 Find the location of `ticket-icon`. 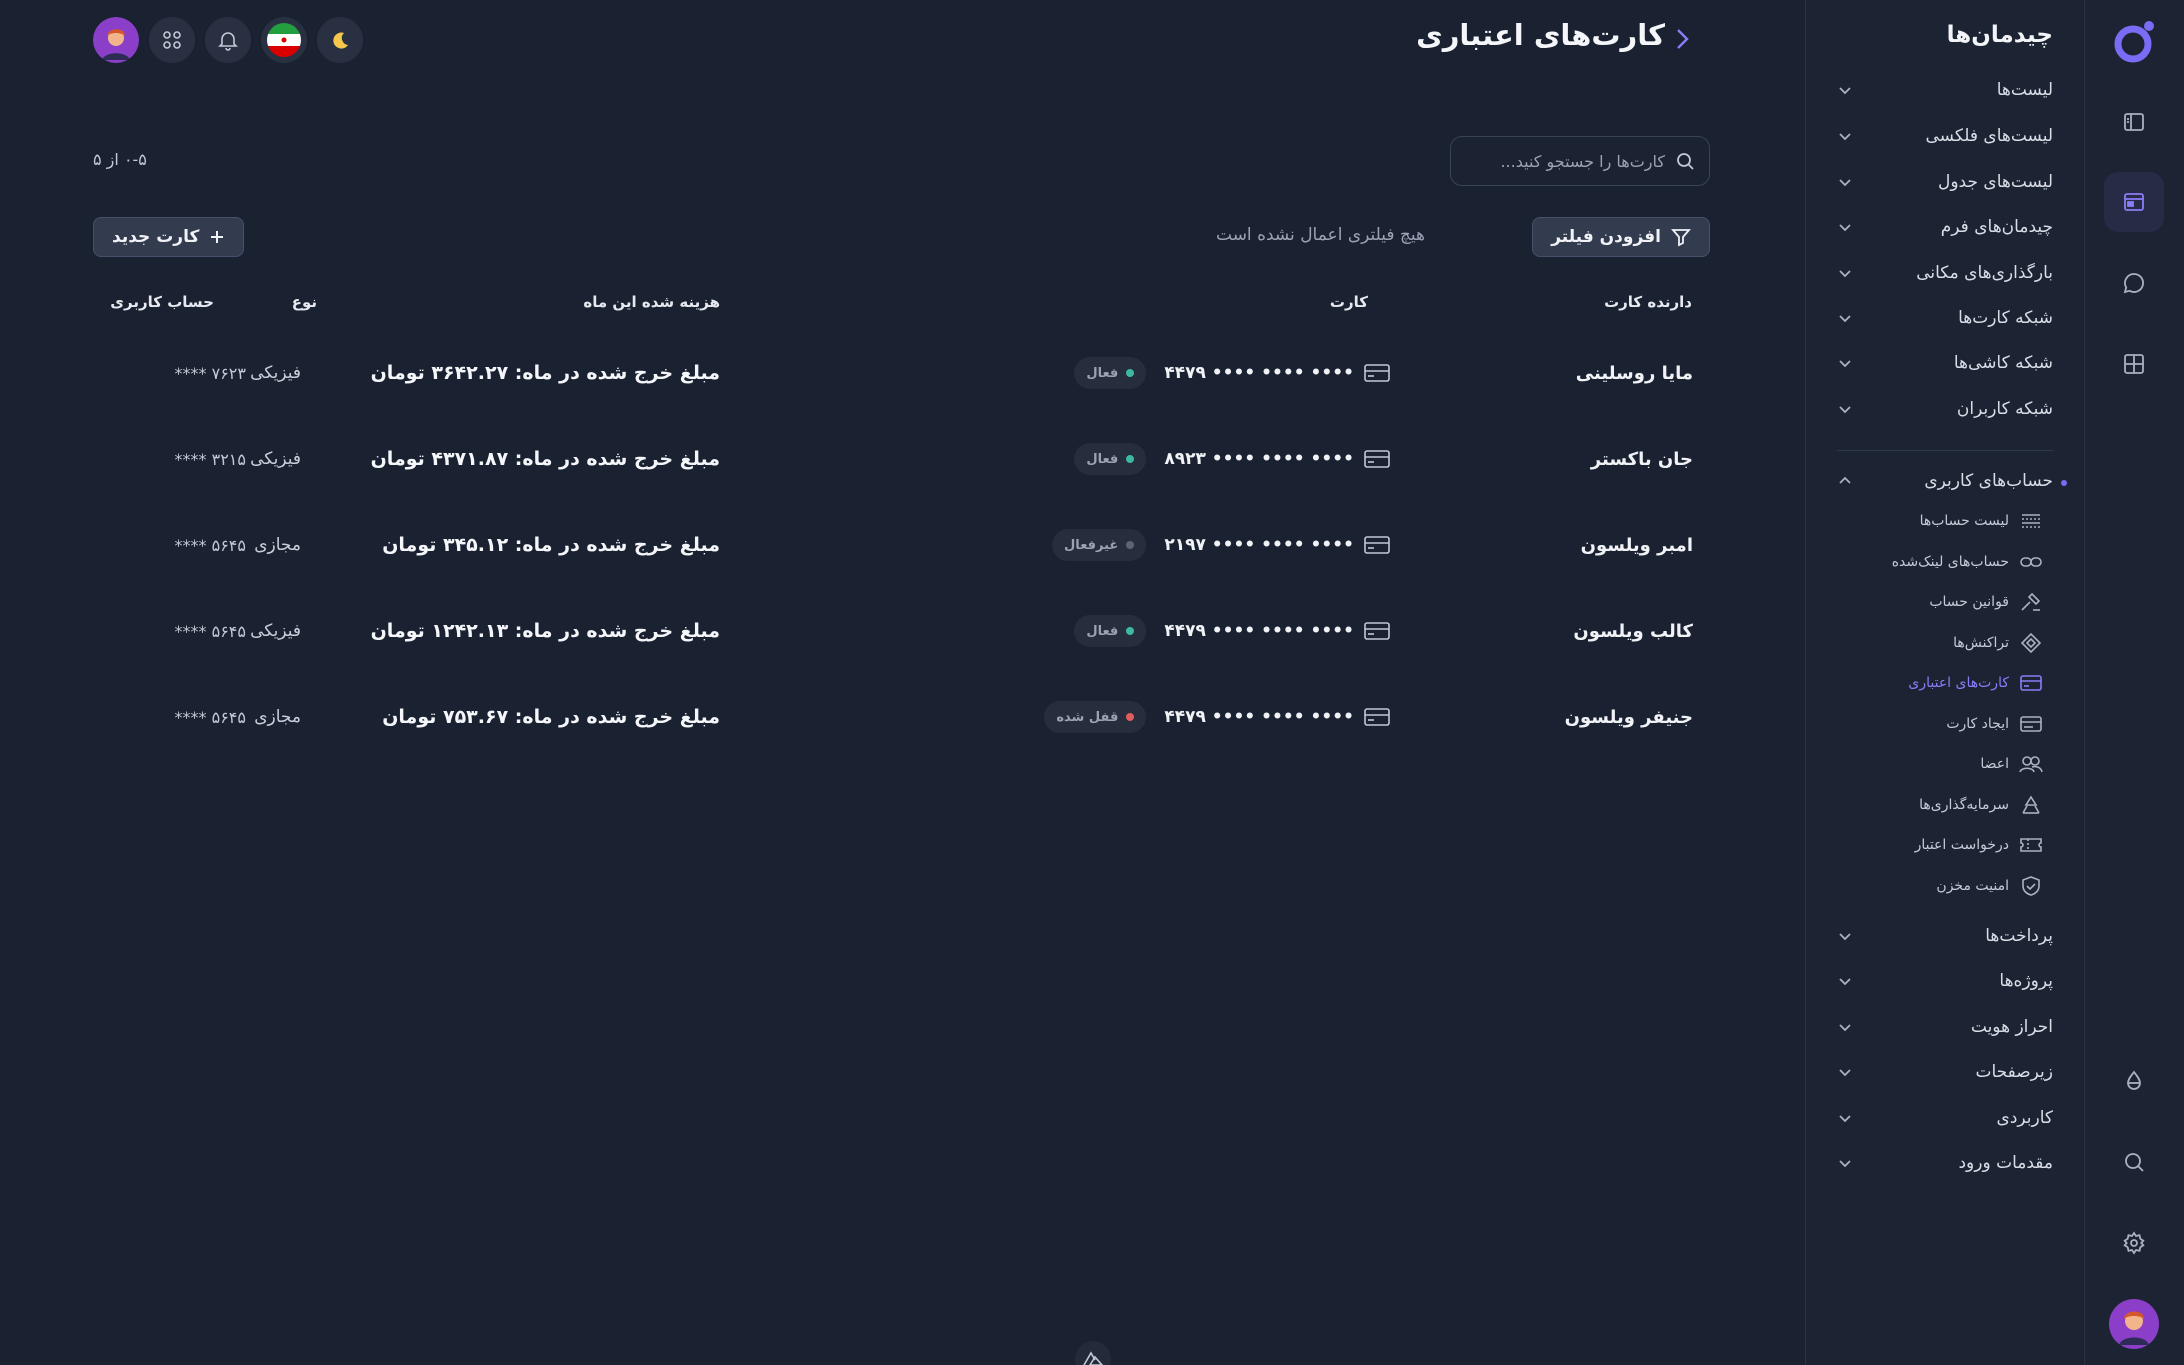

ticket-icon is located at coordinates (2031, 845).